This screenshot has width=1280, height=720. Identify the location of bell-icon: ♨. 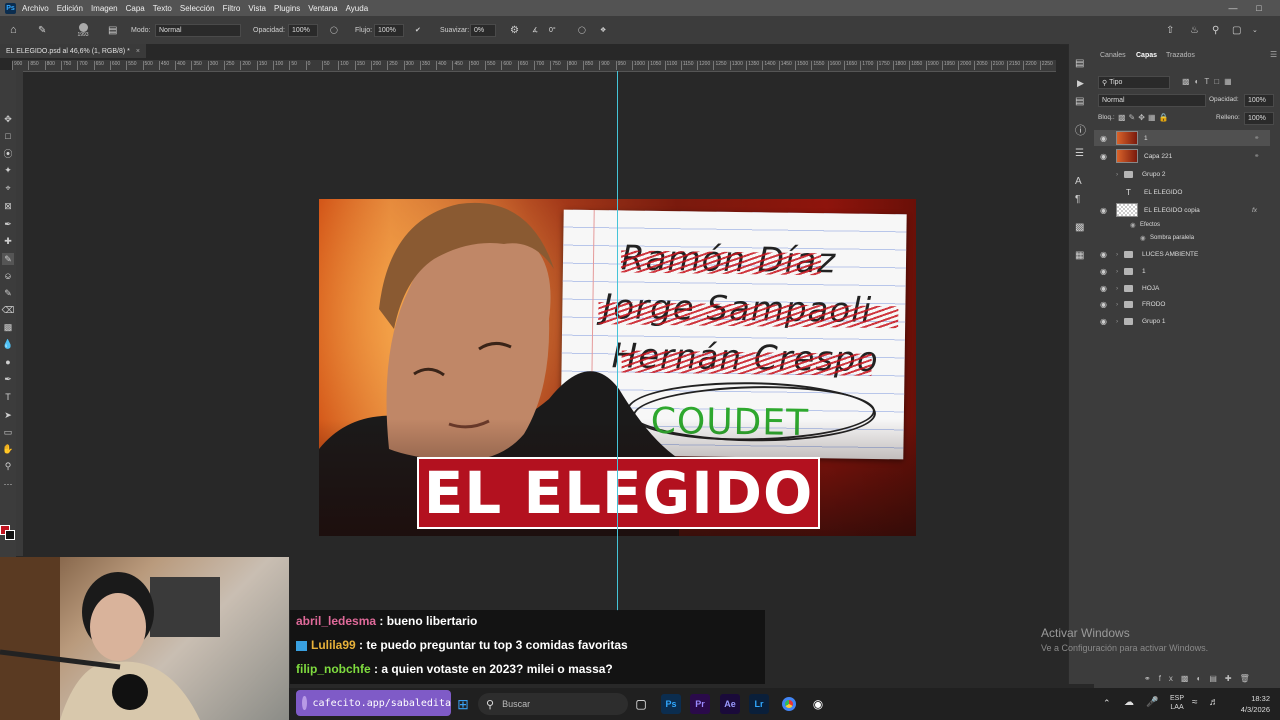
(1196, 30).